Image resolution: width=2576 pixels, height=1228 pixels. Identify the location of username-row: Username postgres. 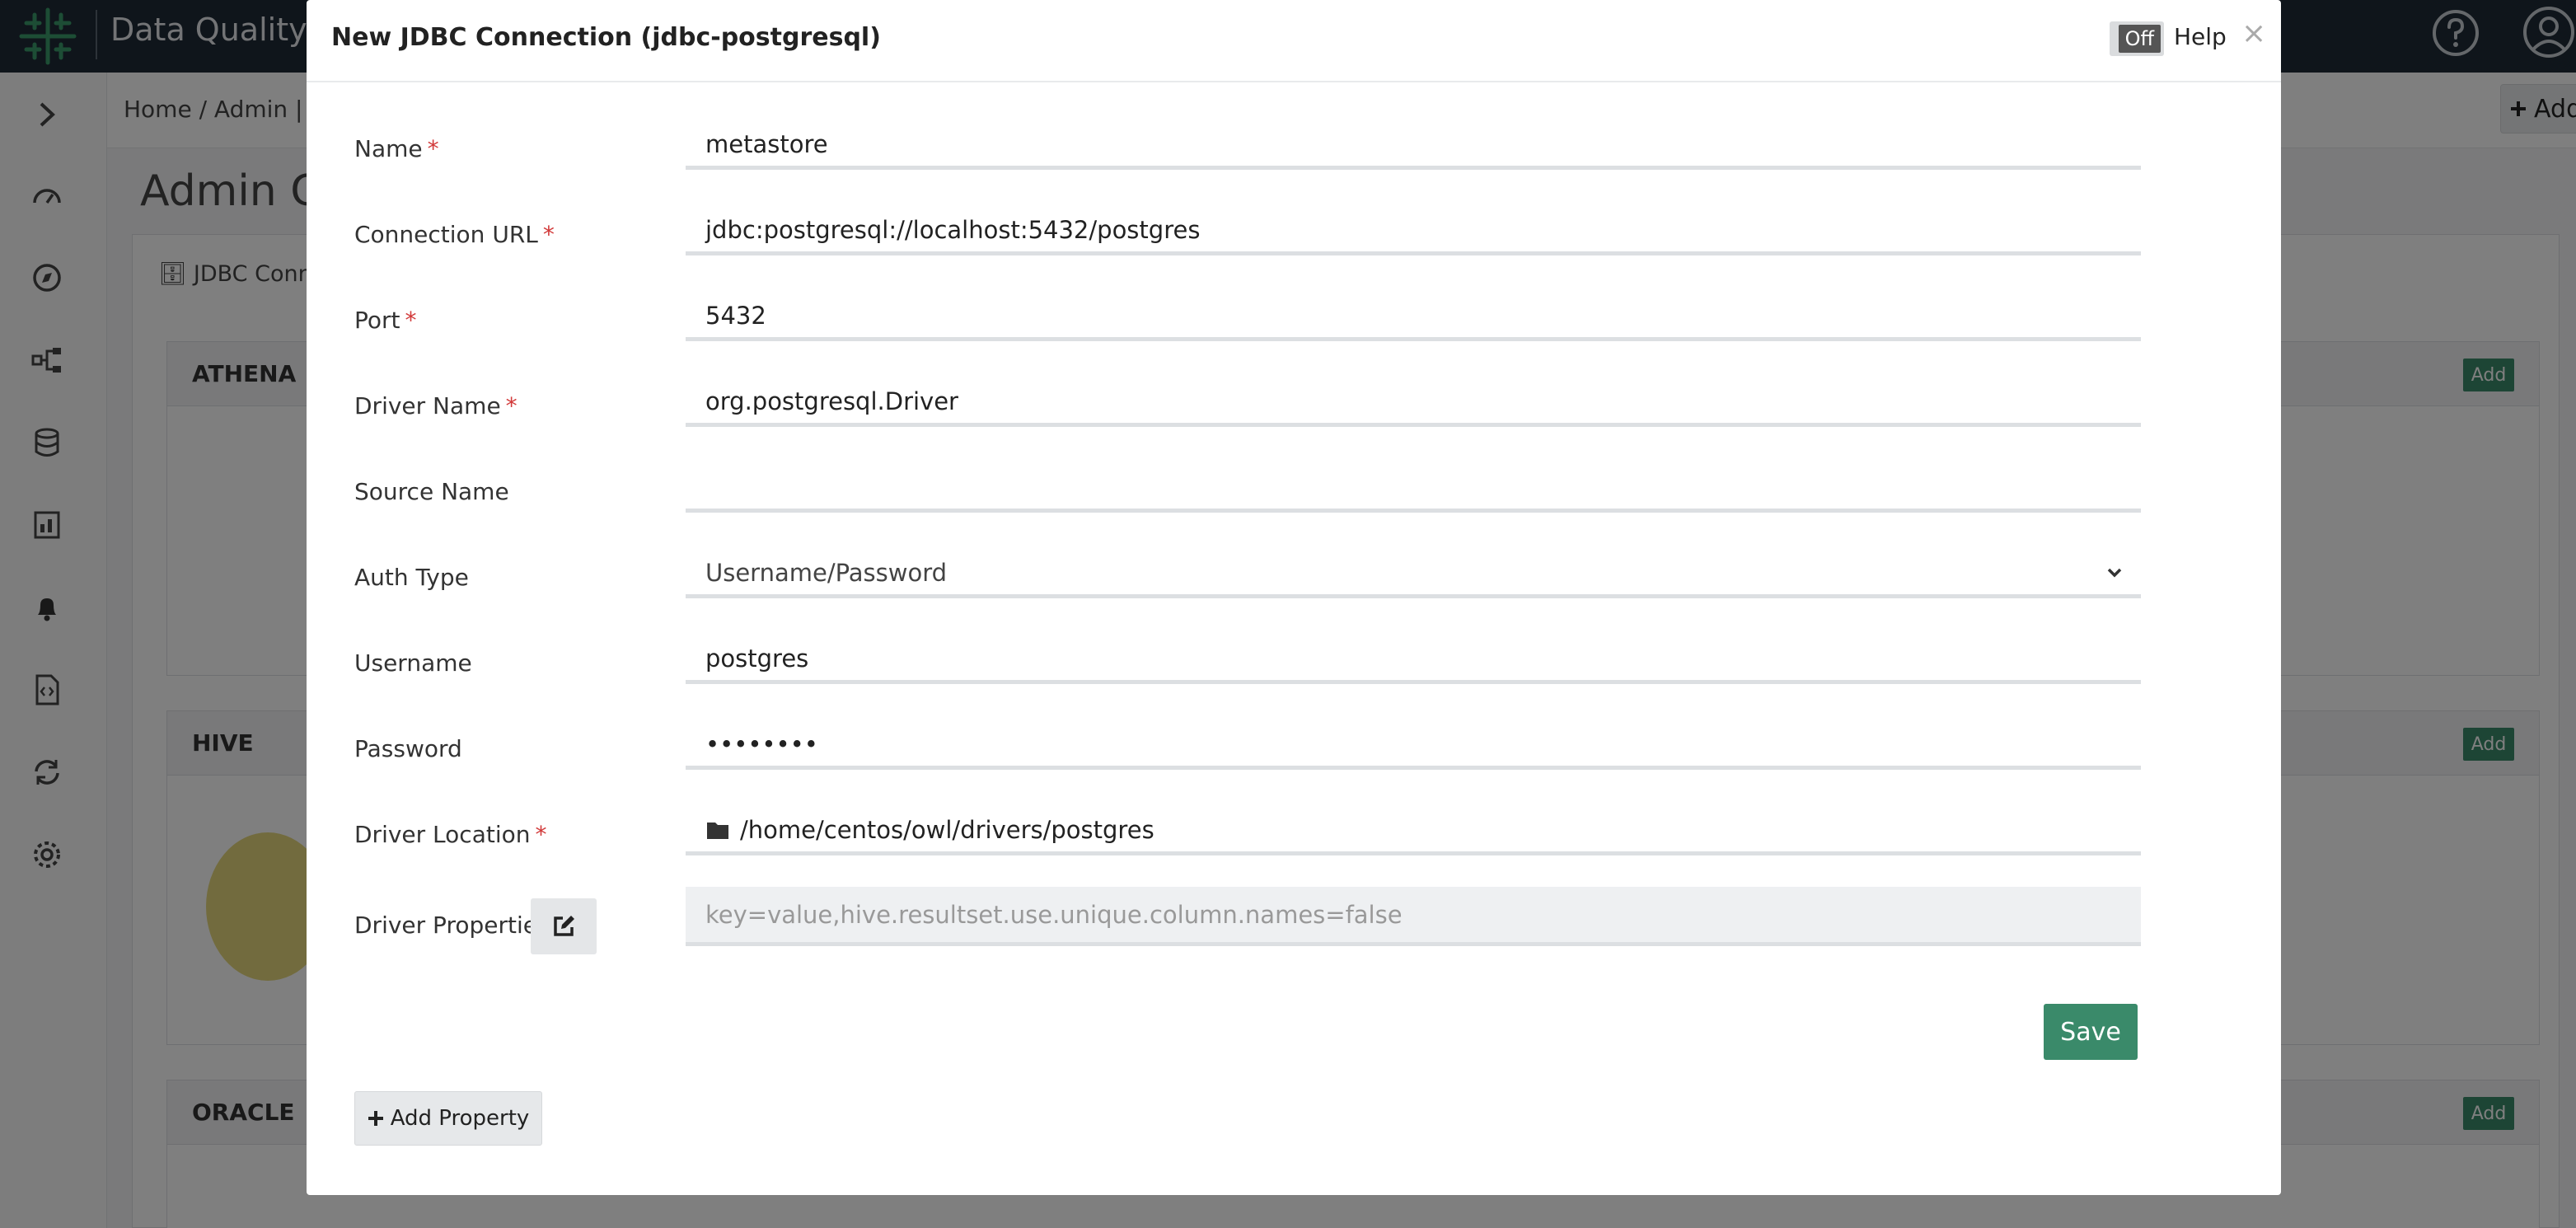
(1269, 658).